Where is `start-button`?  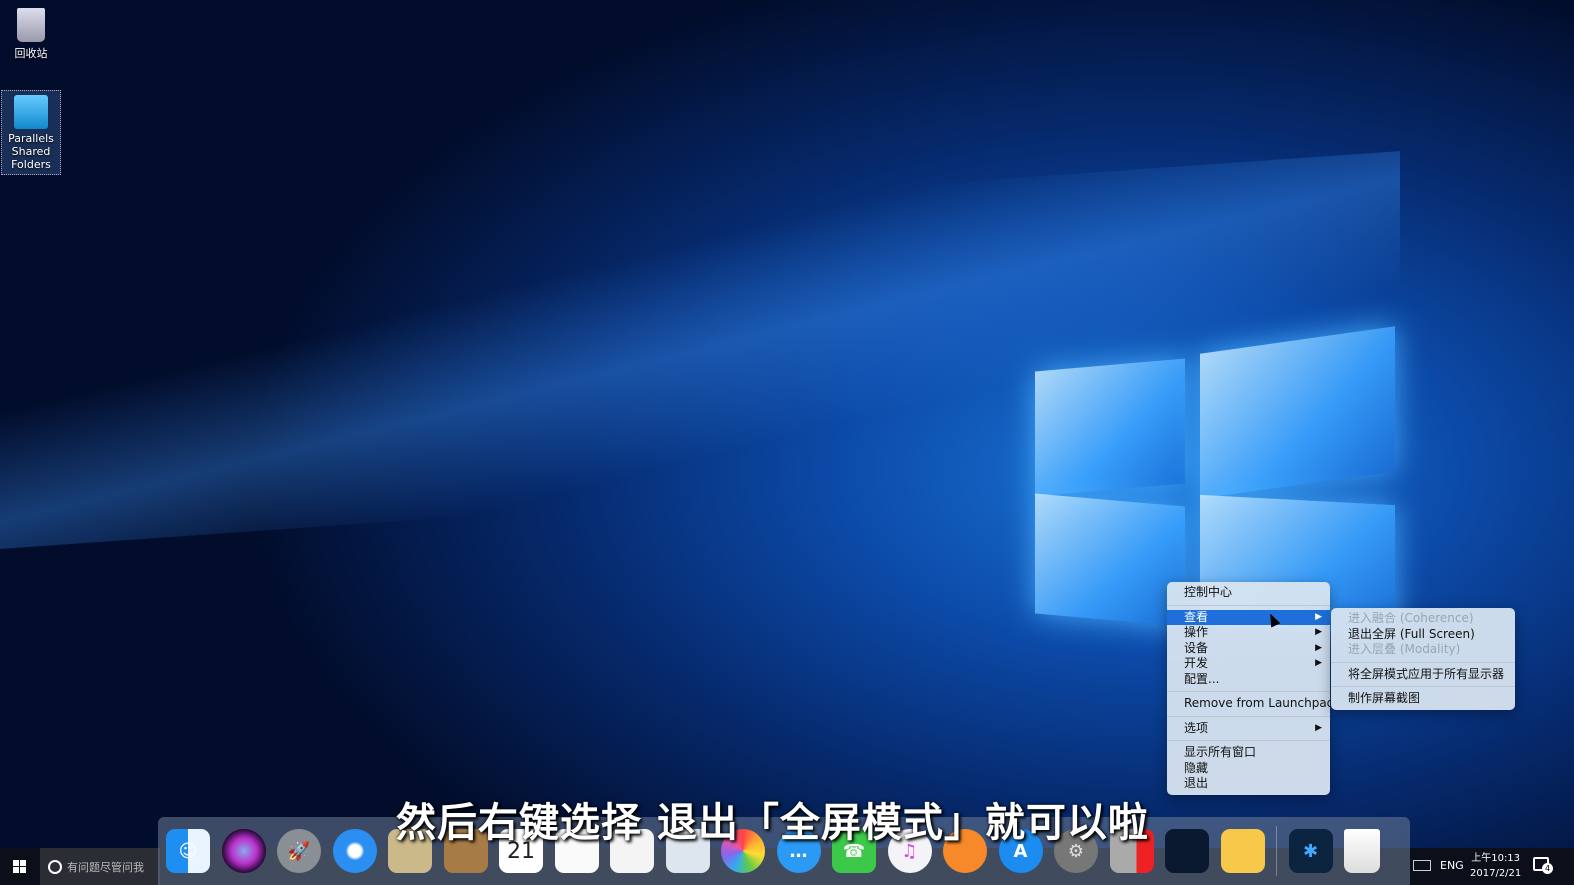 start-button is located at coordinates (19, 866).